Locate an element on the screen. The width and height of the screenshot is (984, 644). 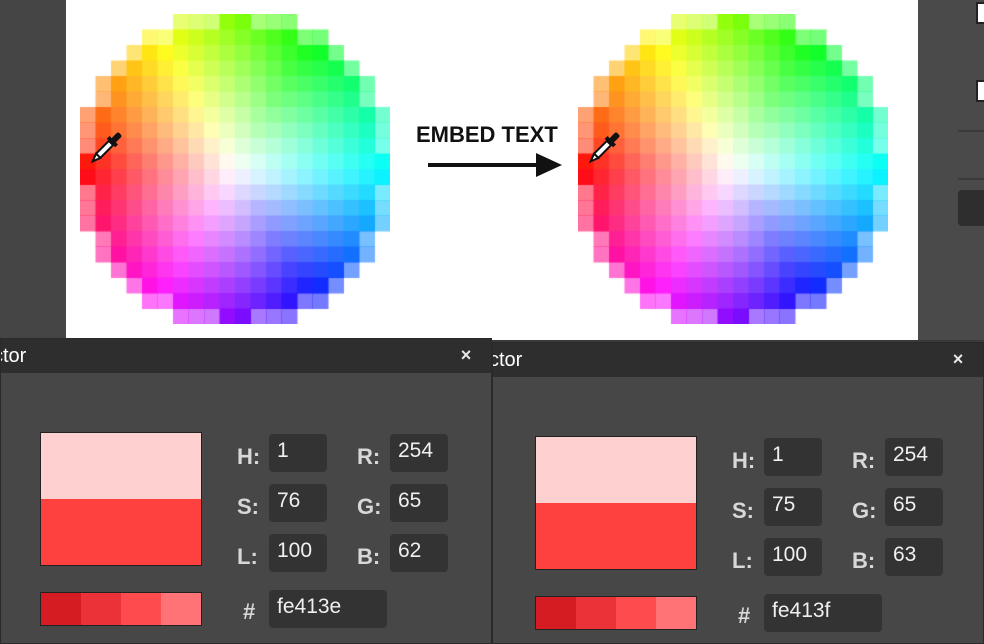
hex-input: fe413f is located at coordinates (823, 613).